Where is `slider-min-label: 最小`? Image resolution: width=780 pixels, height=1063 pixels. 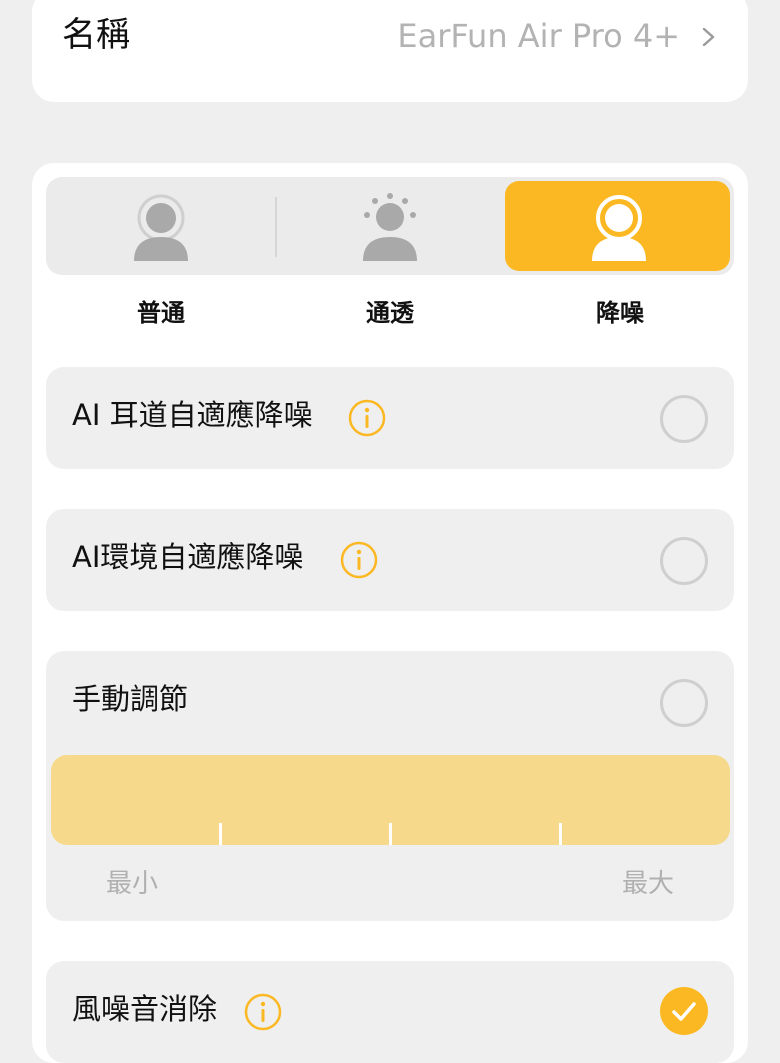 slider-min-label: 最小 is located at coordinates (132, 884).